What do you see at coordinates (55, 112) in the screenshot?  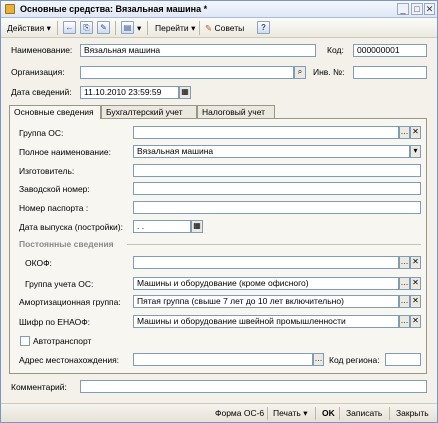 I see `tab-main-info: Основные сведения` at bounding box center [55, 112].